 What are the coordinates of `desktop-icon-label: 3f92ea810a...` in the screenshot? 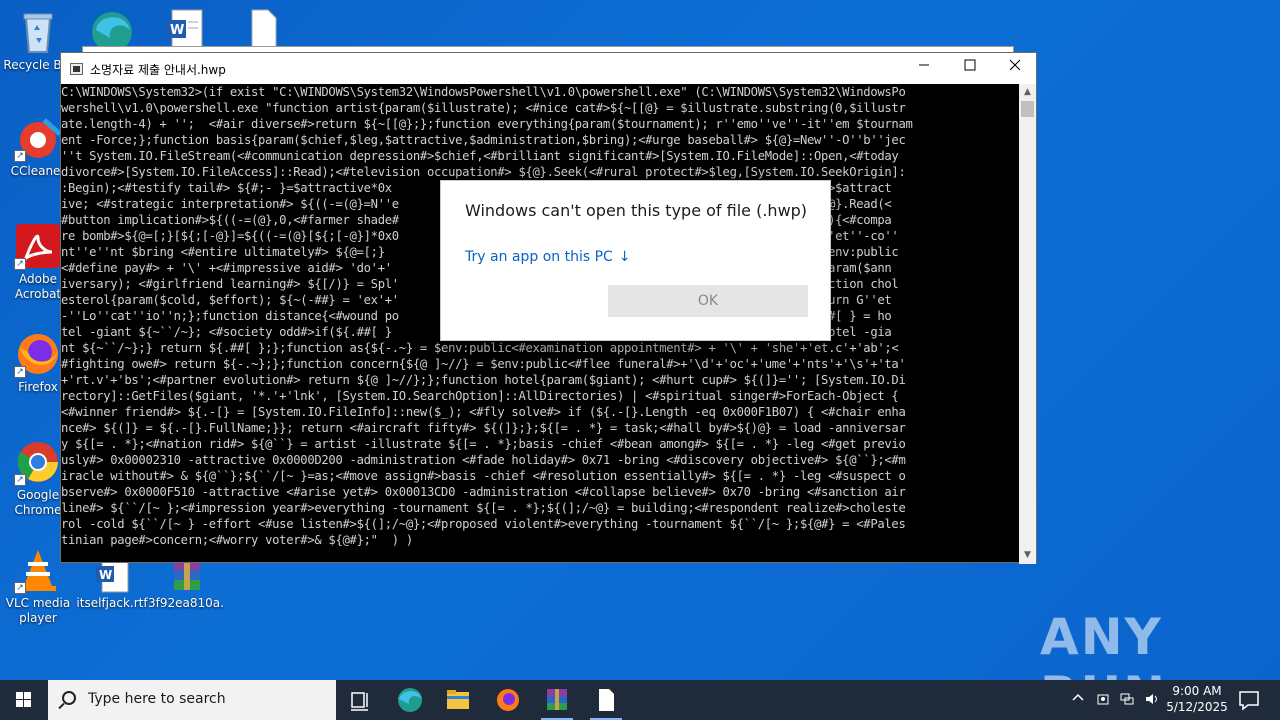 It's located at (186, 603).